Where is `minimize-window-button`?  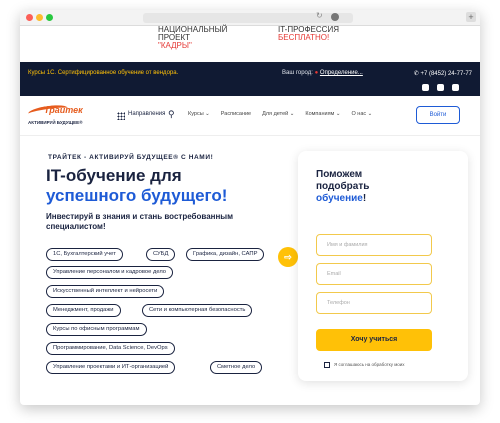 minimize-window-button is located at coordinates (39, 17).